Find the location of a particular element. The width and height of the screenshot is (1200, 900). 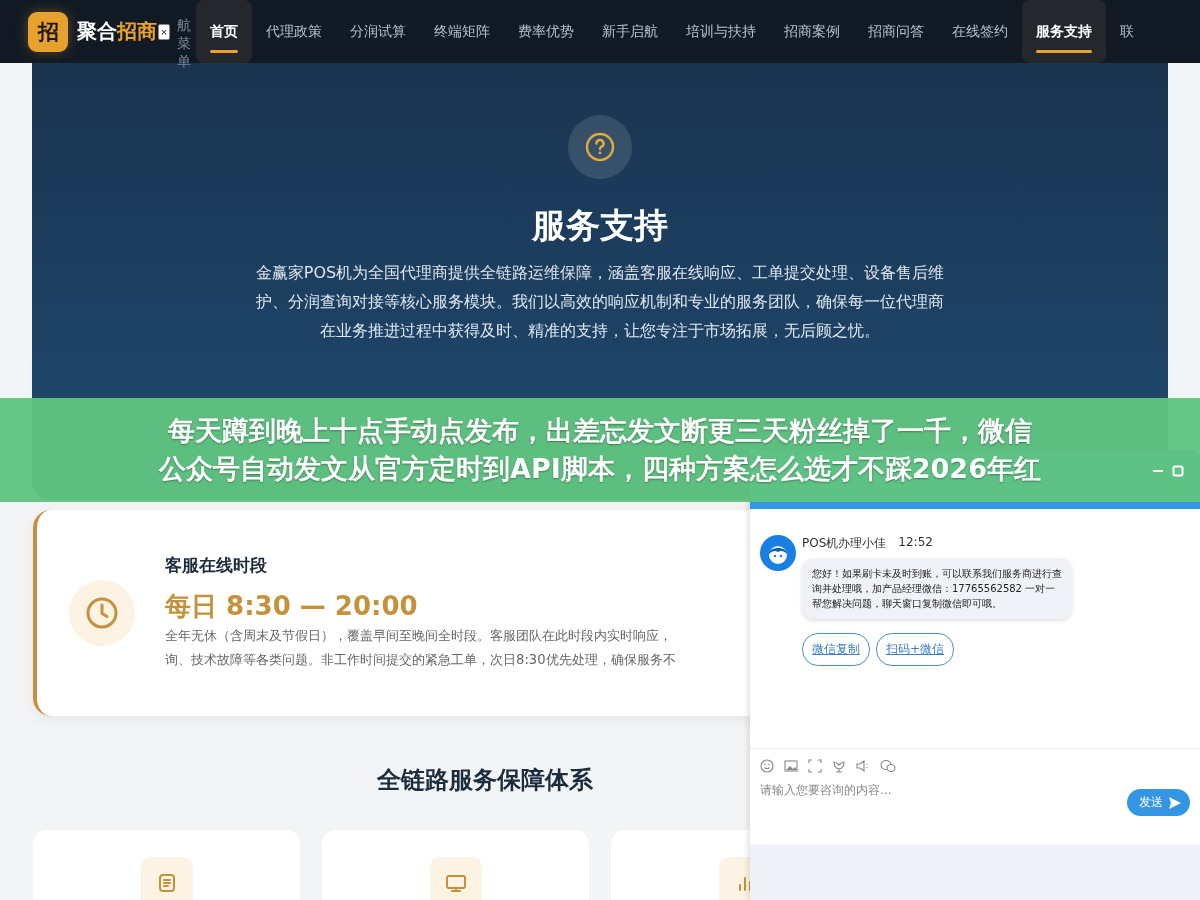

nav-tab: 首页 is located at coordinates (224, 31).